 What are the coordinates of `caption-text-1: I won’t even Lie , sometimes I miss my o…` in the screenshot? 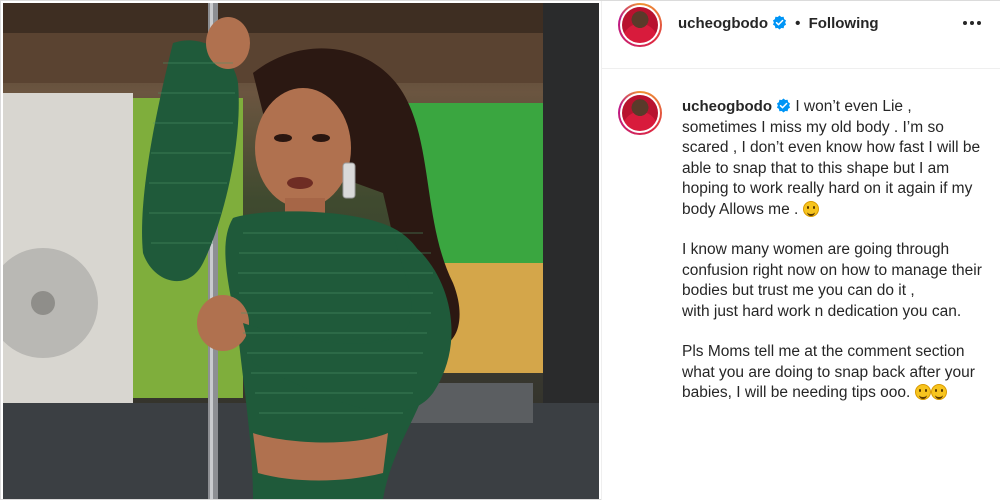 It's located at (831, 158).